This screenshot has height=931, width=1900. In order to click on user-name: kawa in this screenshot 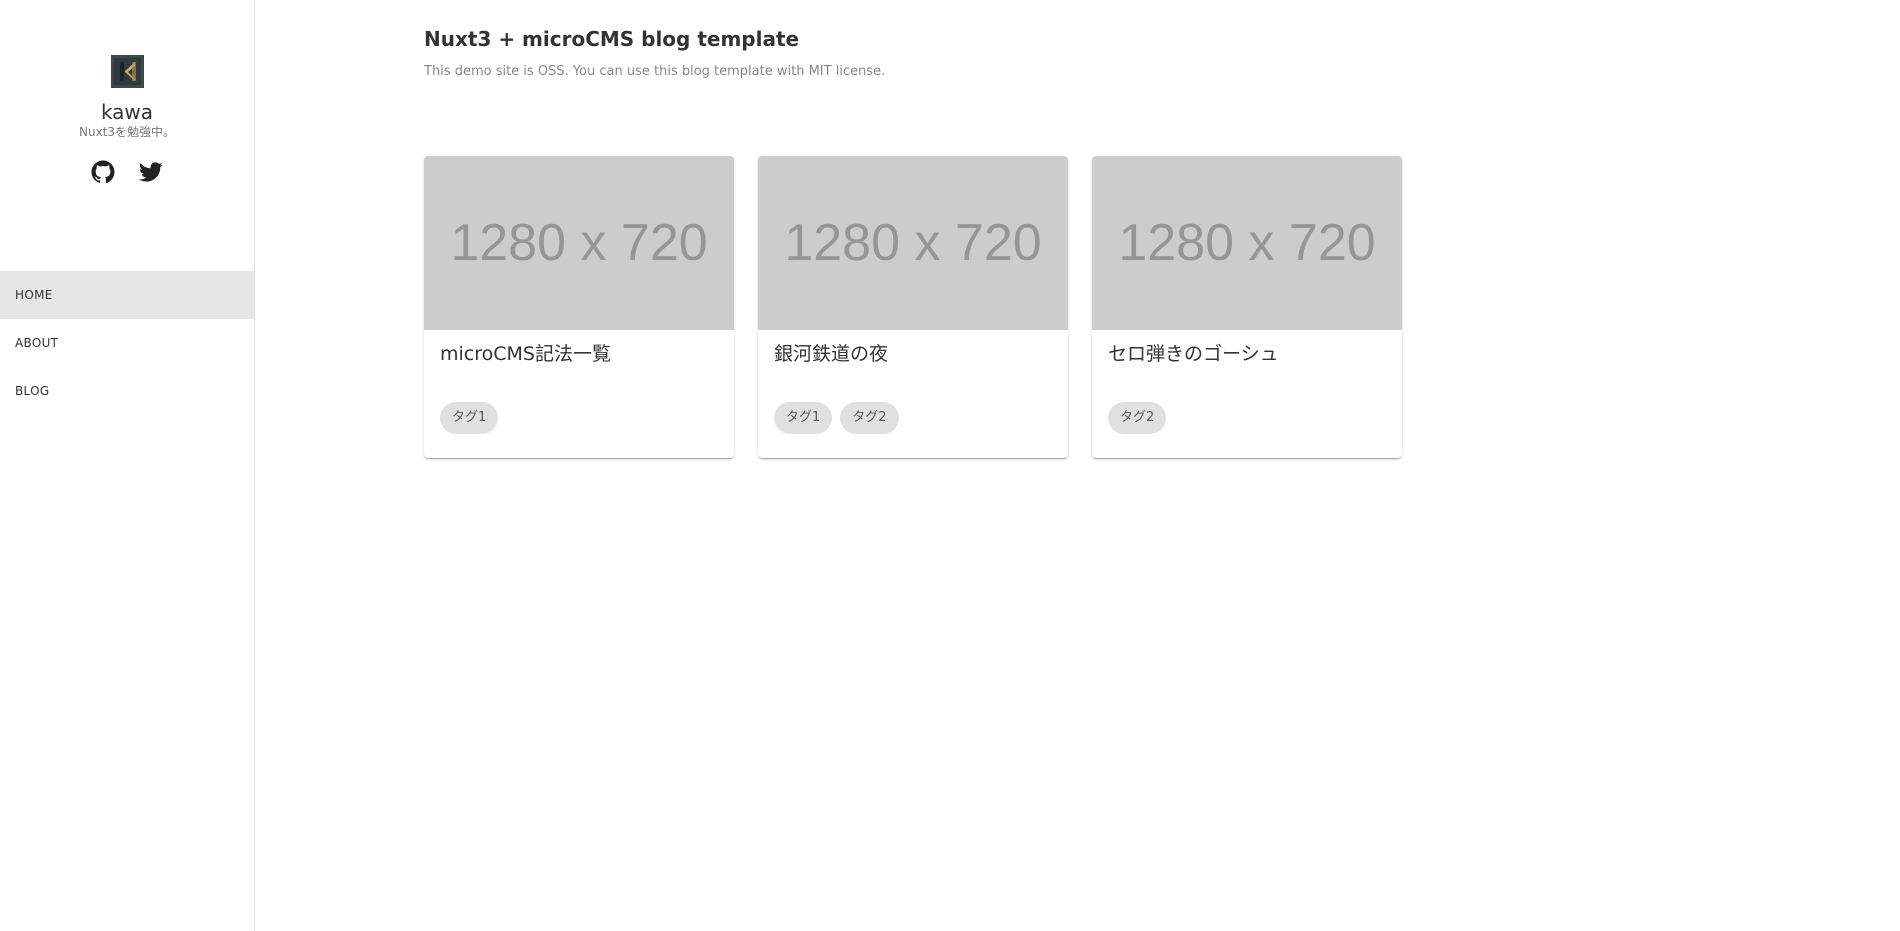, I will do `click(127, 112)`.